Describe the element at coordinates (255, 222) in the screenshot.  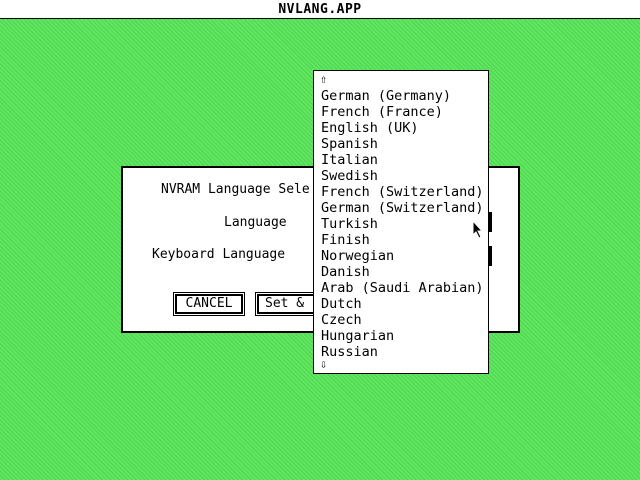
I see `language-label: Language` at that location.